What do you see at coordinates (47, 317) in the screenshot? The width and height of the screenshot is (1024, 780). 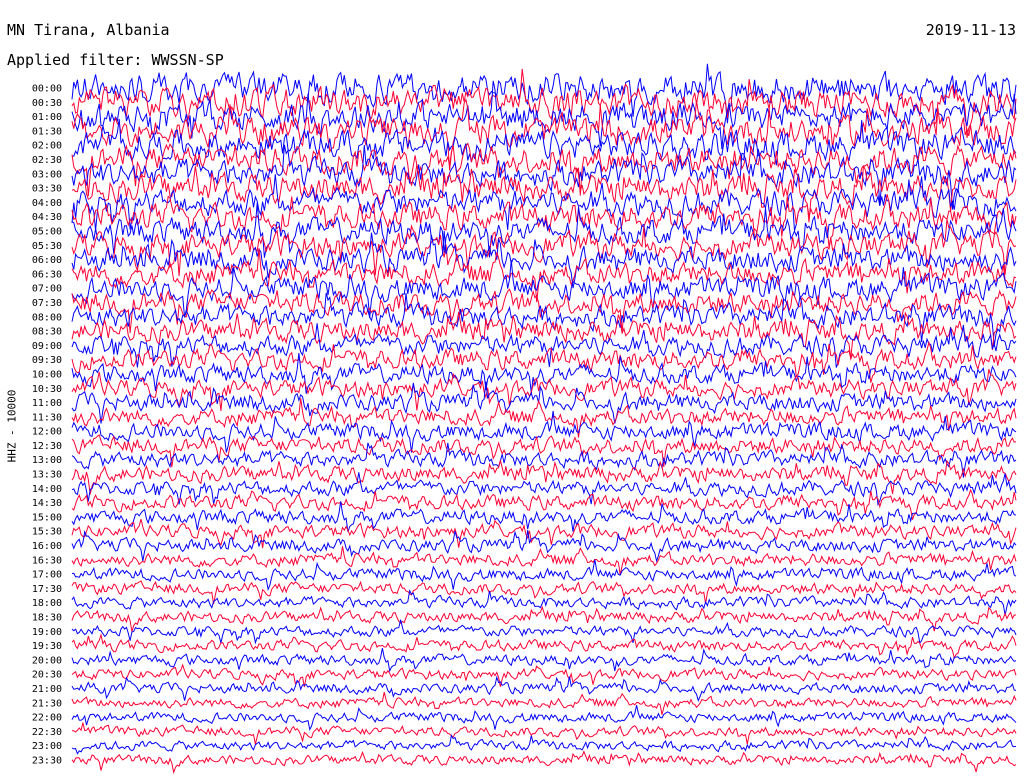 I see `time-tick-label: 08:00` at bounding box center [47, 317].